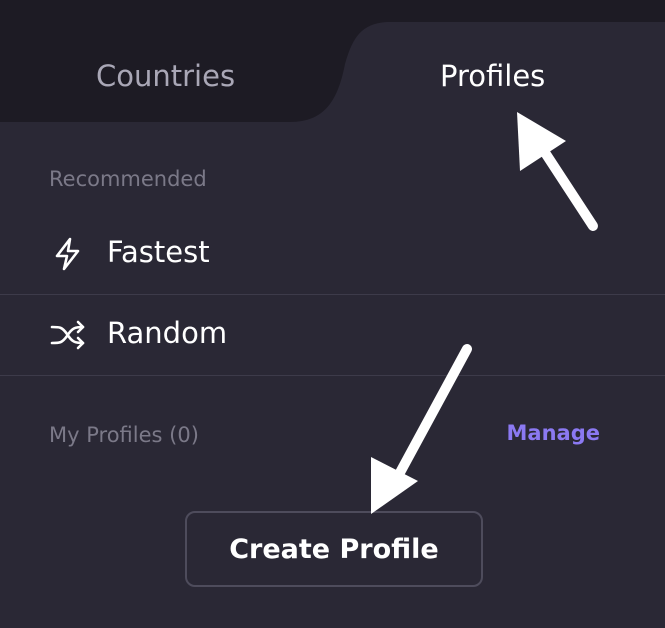  Describe the element at coordinates (553, 433) in the screenshot. I see `manage-link: Manage` at that location.